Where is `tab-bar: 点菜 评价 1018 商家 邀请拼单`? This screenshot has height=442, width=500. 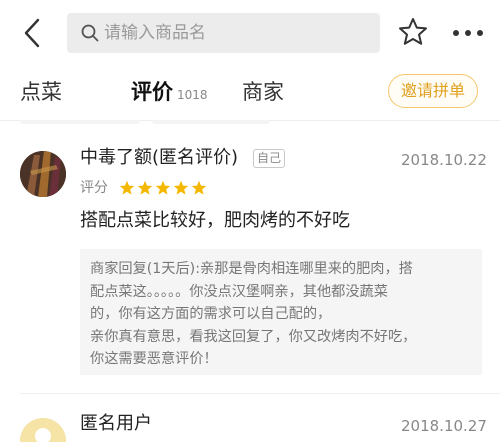
tab-bar: 点菜 评价 1018 商家 邀请拼单 is located at coordinates (250, 93).